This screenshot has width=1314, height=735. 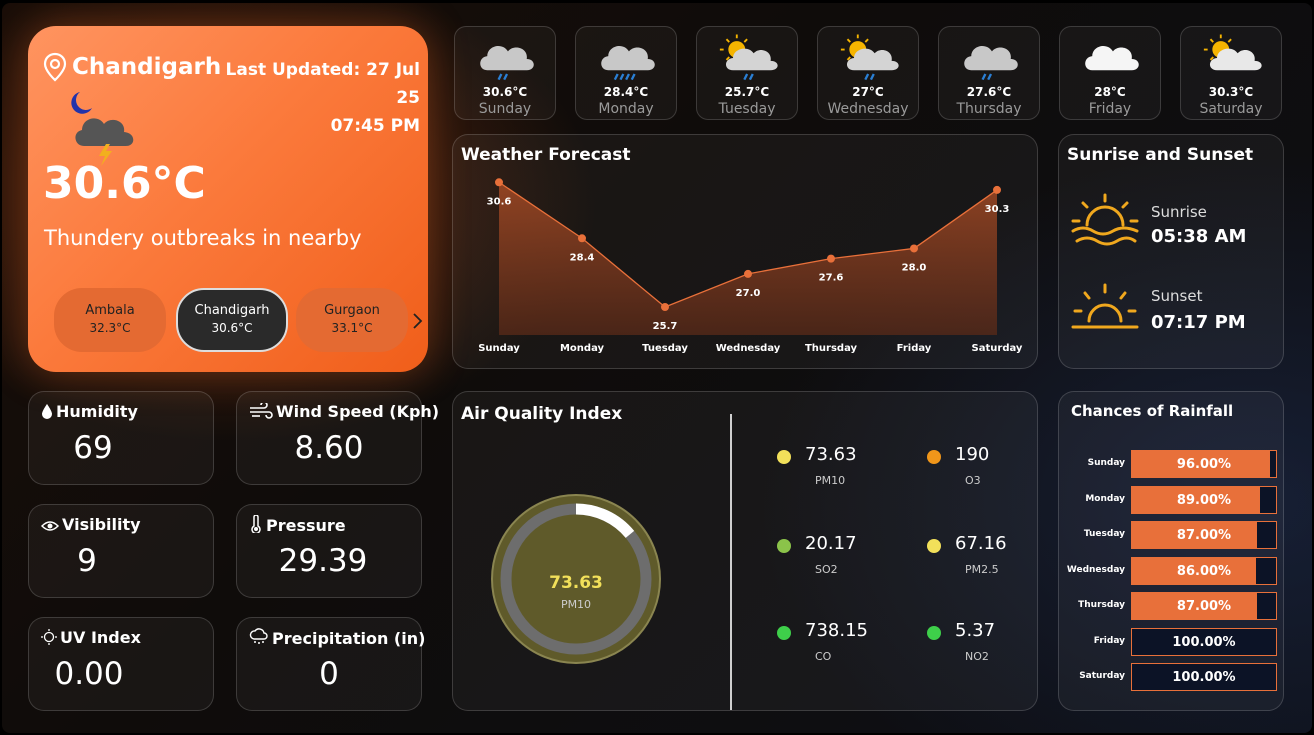 I want to click on wind-icon, so click(x=261, y=412).